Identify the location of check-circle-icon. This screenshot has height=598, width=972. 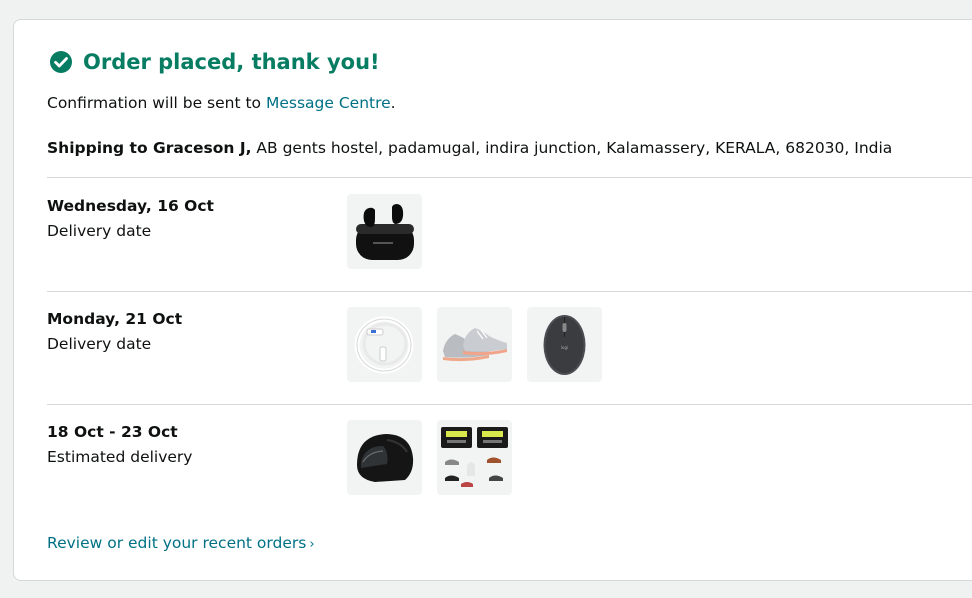
(61, 62).